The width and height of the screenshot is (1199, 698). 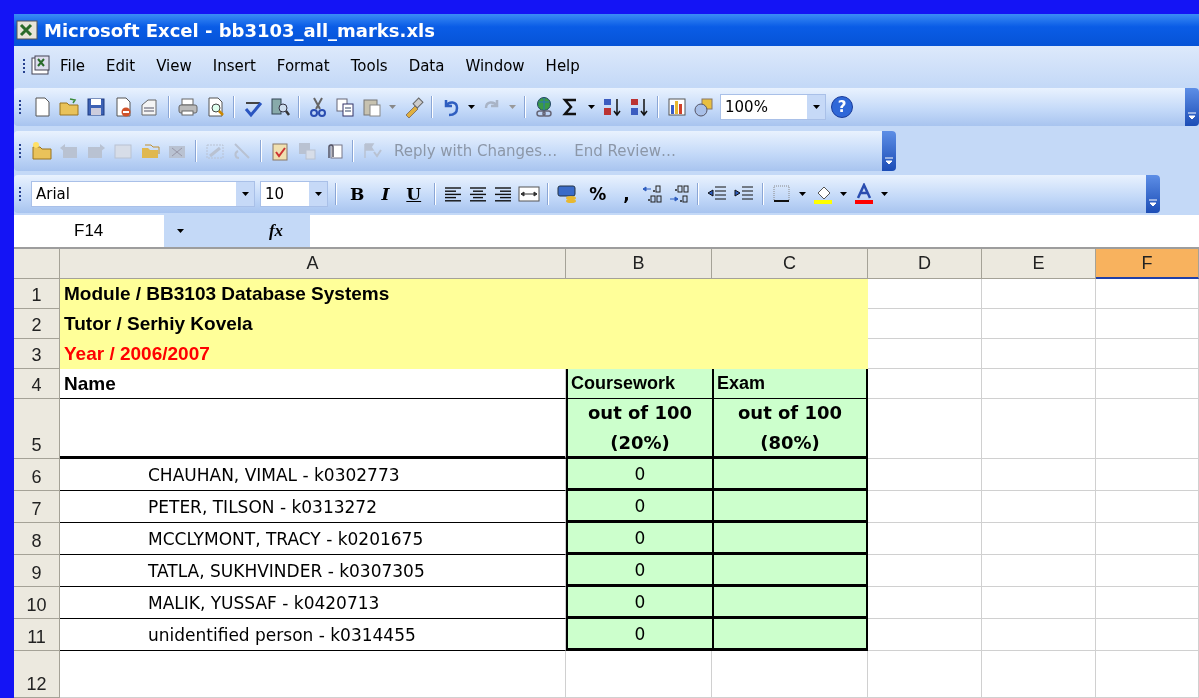 What do you see at coordinates (37, 324) in the screenshot?
I see `row-header: 2` at bounding box center [37, 324].